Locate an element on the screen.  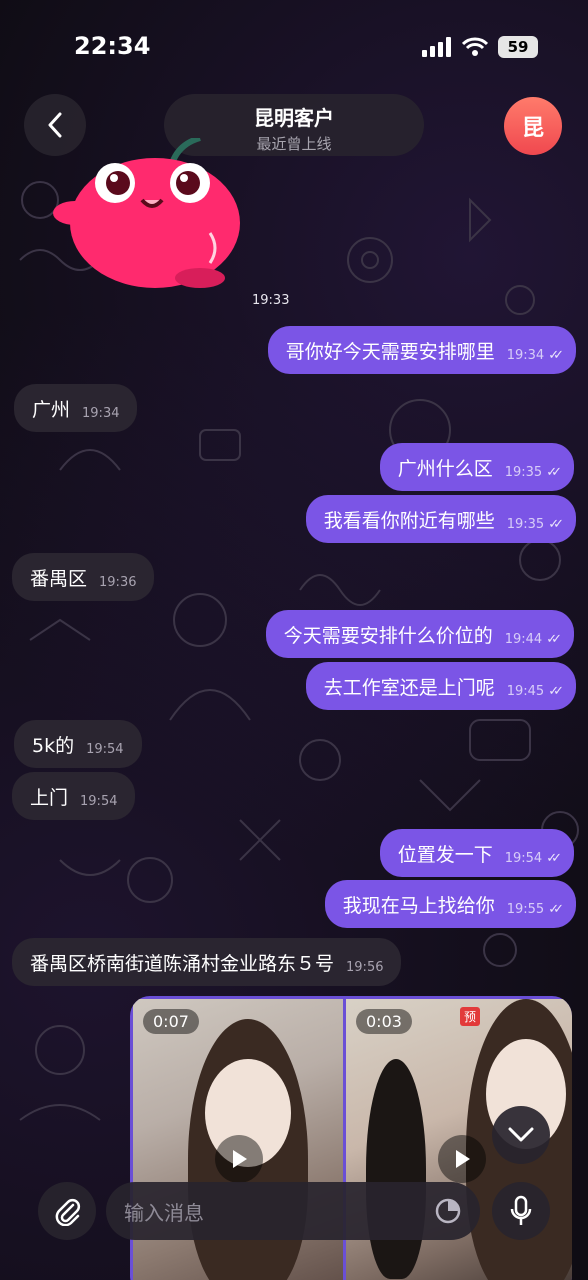
message-time: 19:44 is located at coordinates (523, 639).